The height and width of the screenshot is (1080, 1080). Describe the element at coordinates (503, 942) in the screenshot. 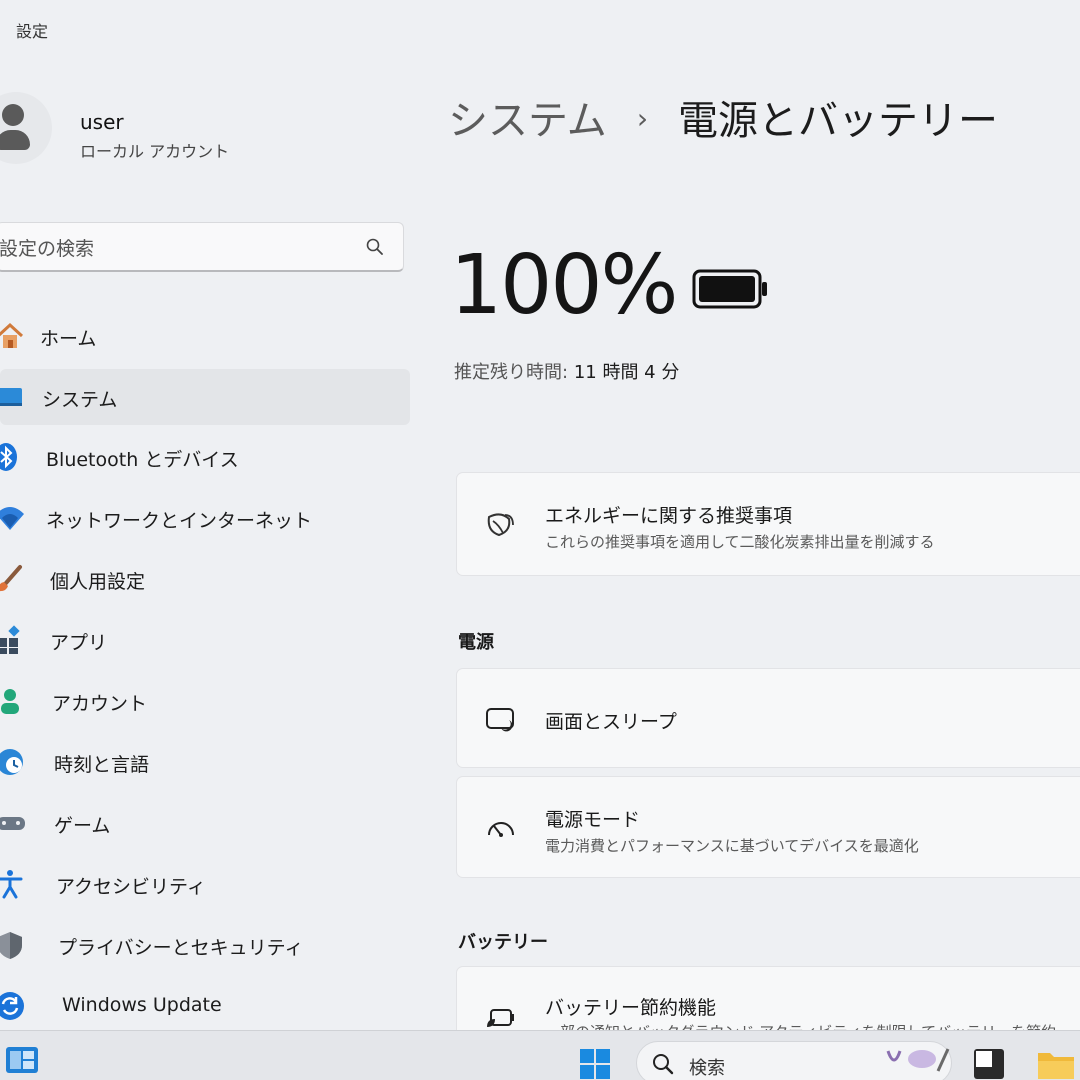

I see `section-heading-battery: バッテリー` at that location.